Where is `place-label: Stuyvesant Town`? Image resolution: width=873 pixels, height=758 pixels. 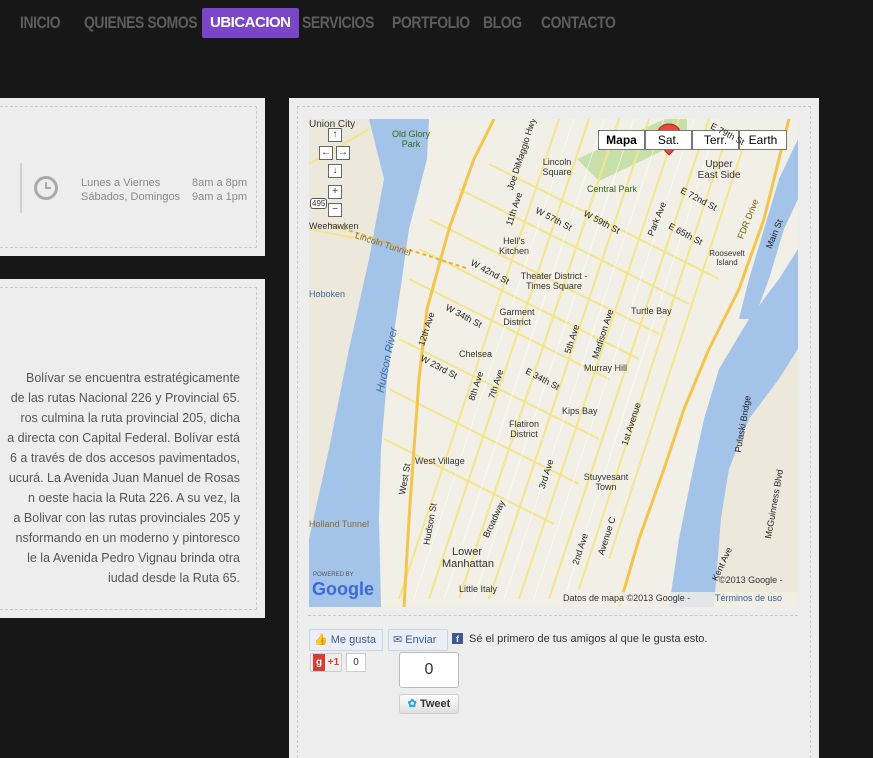 place-label: Stuyvesant Town is located at coordinates (606, 482).